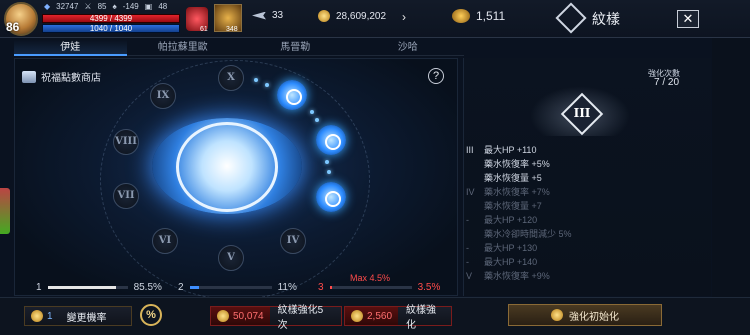 This screenshot has width=750, height=335. Describe the element at coordinates (586, 206) in the screenshot. I see `stat-row: 藥水恢復量 +7` at that location.